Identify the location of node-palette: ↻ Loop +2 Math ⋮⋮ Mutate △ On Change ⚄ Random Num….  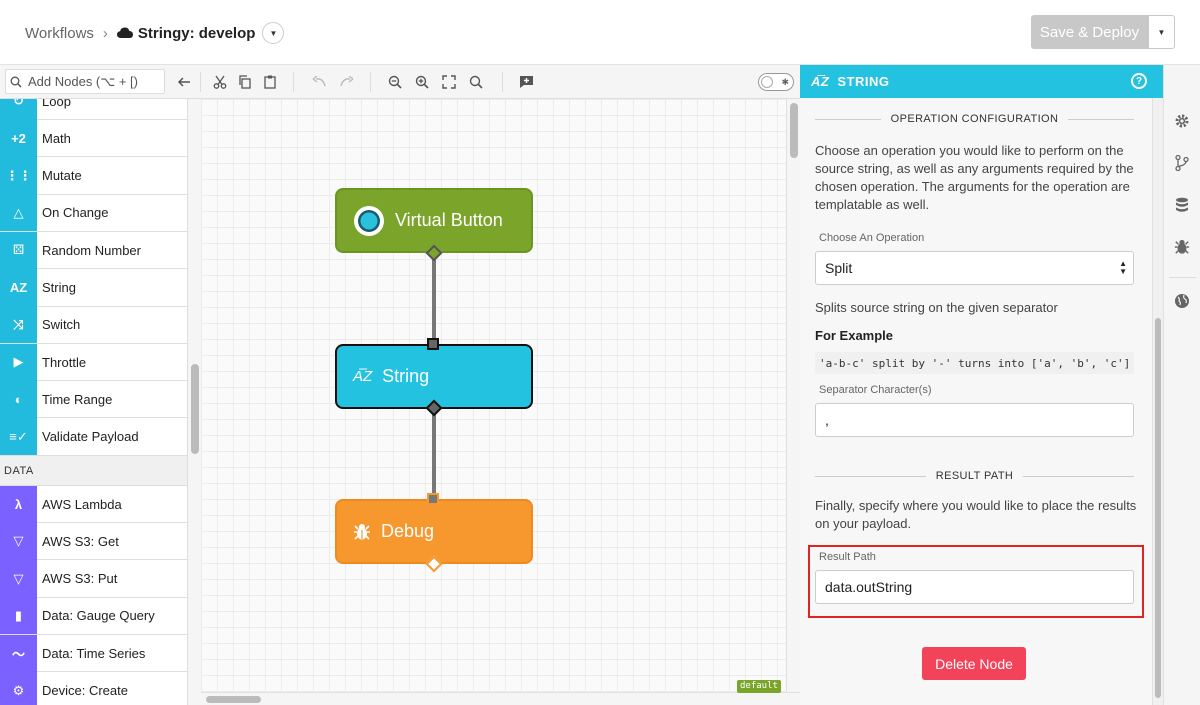
(93, 402).